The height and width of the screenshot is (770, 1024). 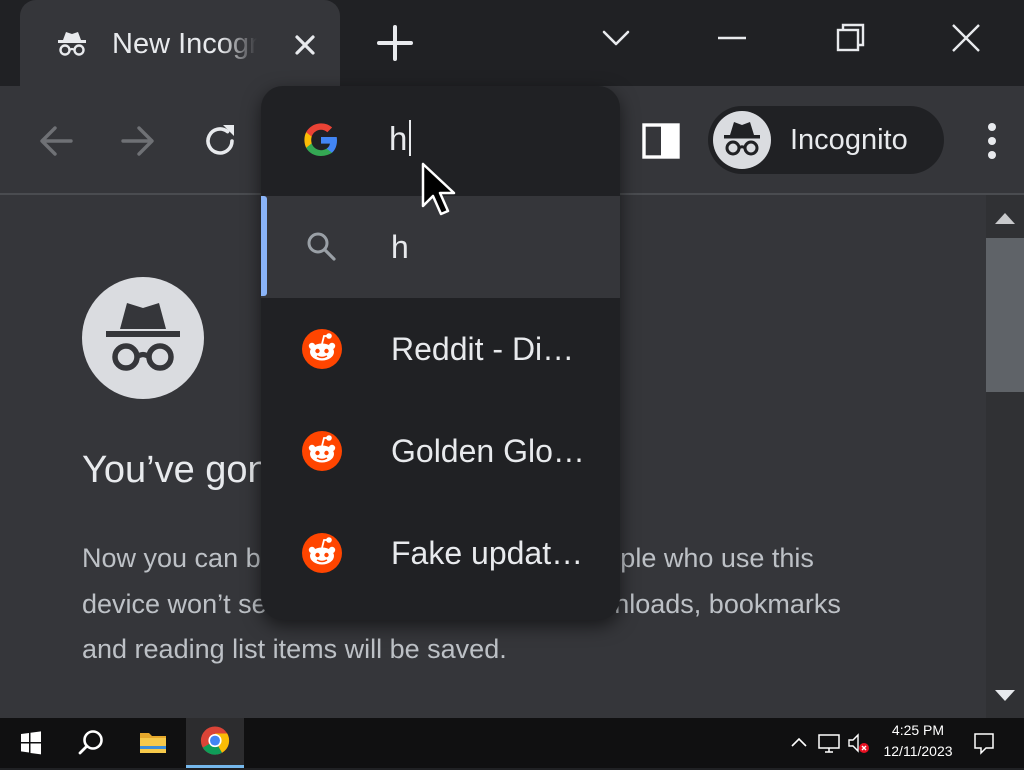 I want to click on incognito-logo, so click(x=143, y=338).